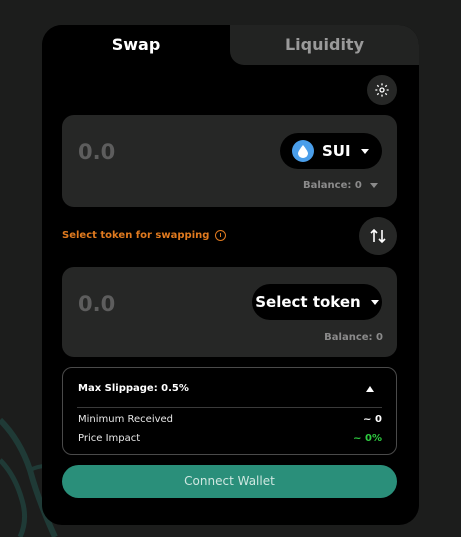 Image resolution: width=461 pixels, height=537 pixels. Describe the element at coordinates (372, 419) in the screenshot. I see `min-received-value: ~ 0` at that location.